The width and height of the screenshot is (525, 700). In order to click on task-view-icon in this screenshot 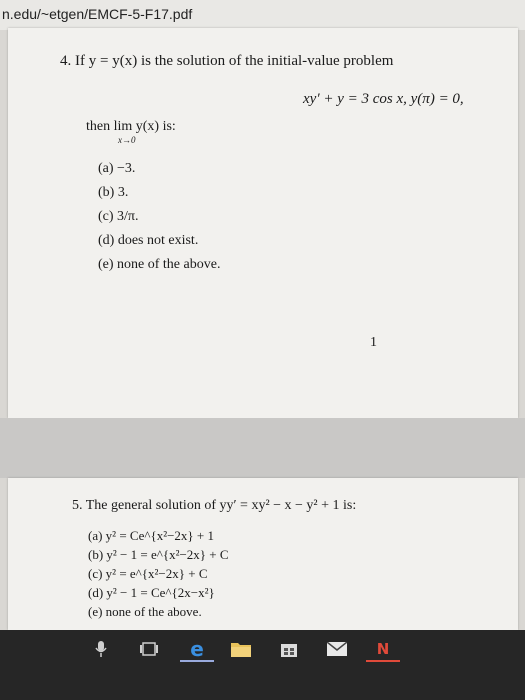, I will do `click(149, 649)`.